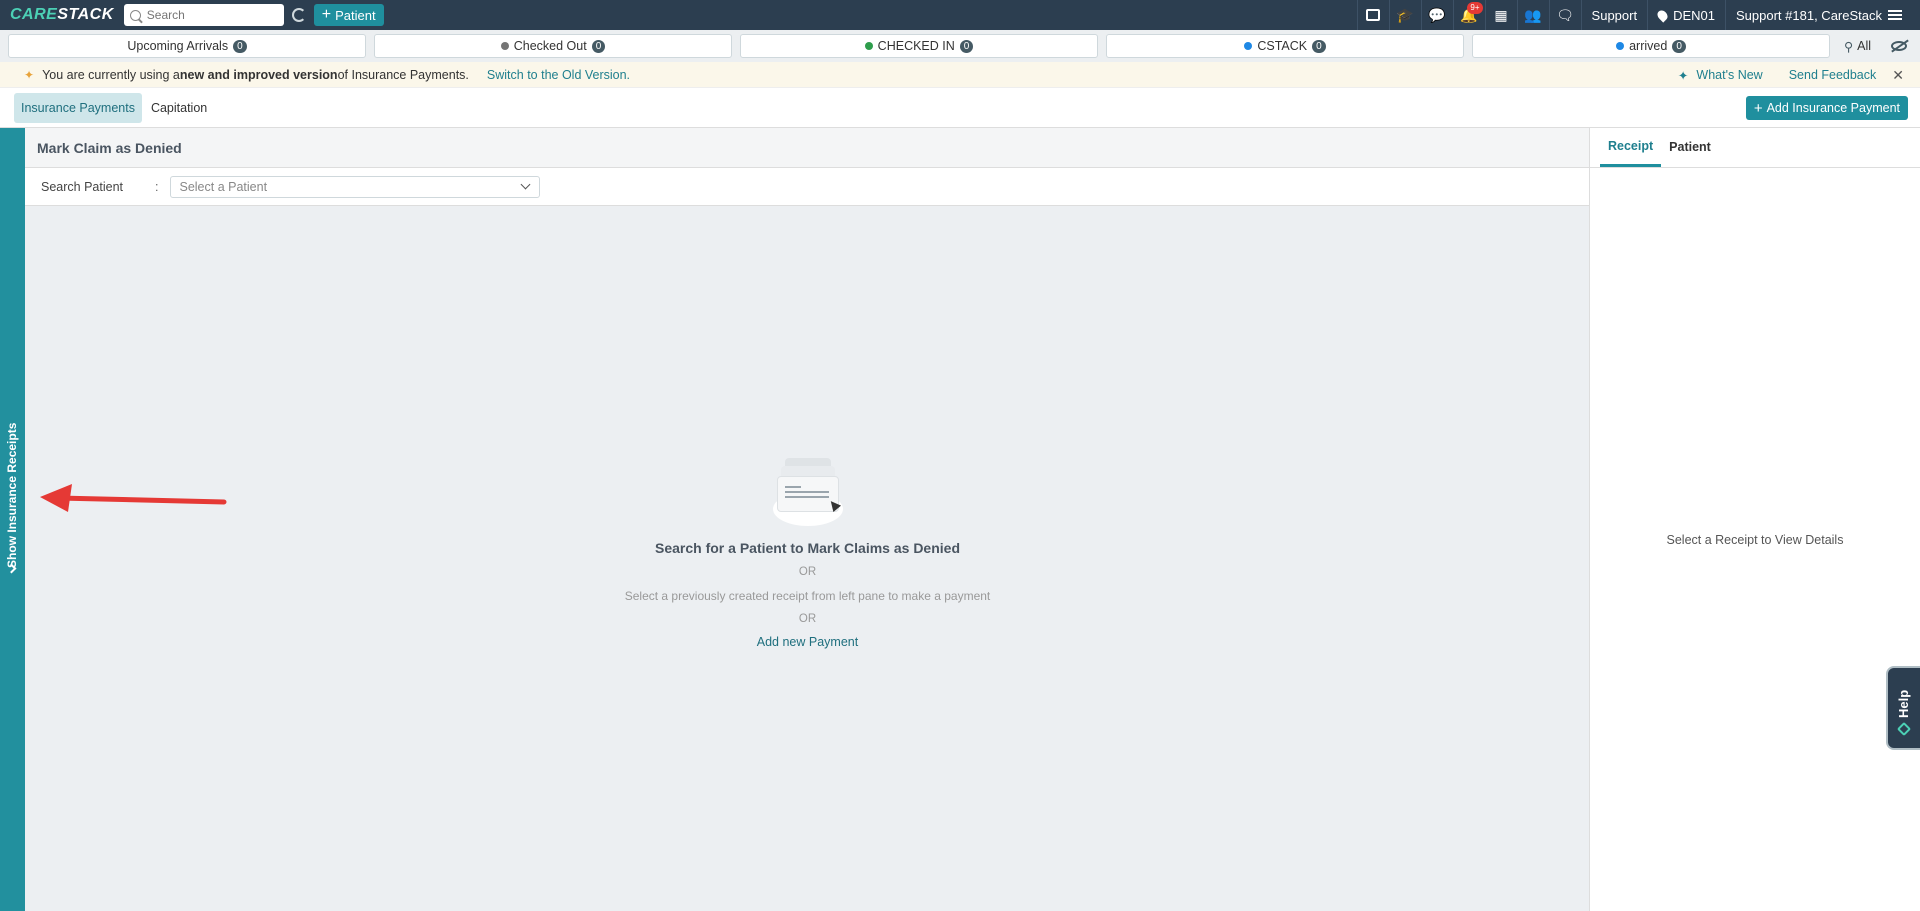  What do you see at coordinates (1662, 15) in the screenshot?
I see `location-pin-icon` at bounding box center [1662, 15].